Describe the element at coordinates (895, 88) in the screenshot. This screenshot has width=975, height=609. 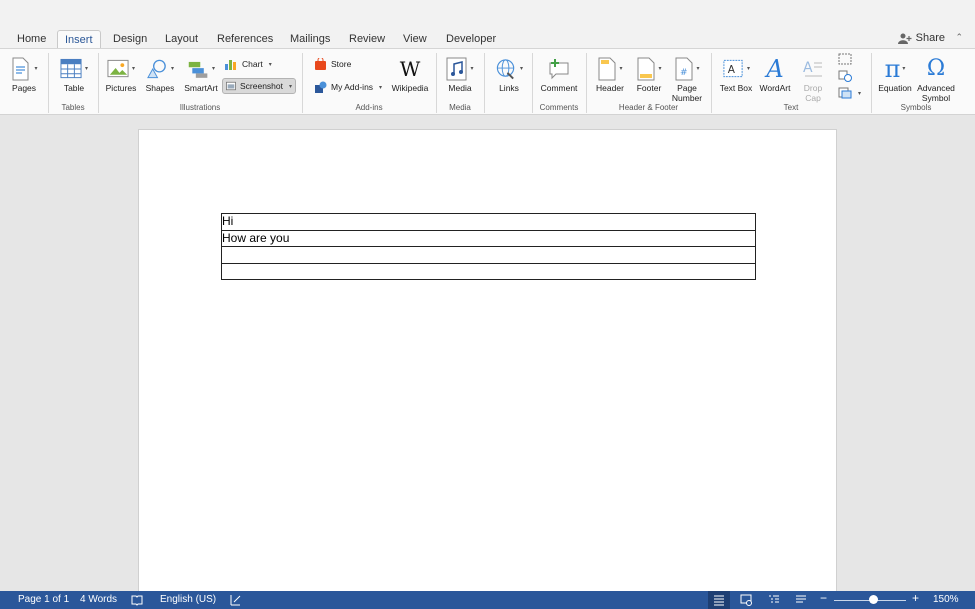
I see `equation-label: Equation` at that location.